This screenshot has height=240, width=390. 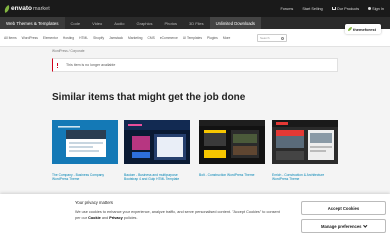 What do you see at coordinates (169, 38) in the screenshot?
I see `subcat-ecommerce: eCommerce` at bounding box center [169, 38].